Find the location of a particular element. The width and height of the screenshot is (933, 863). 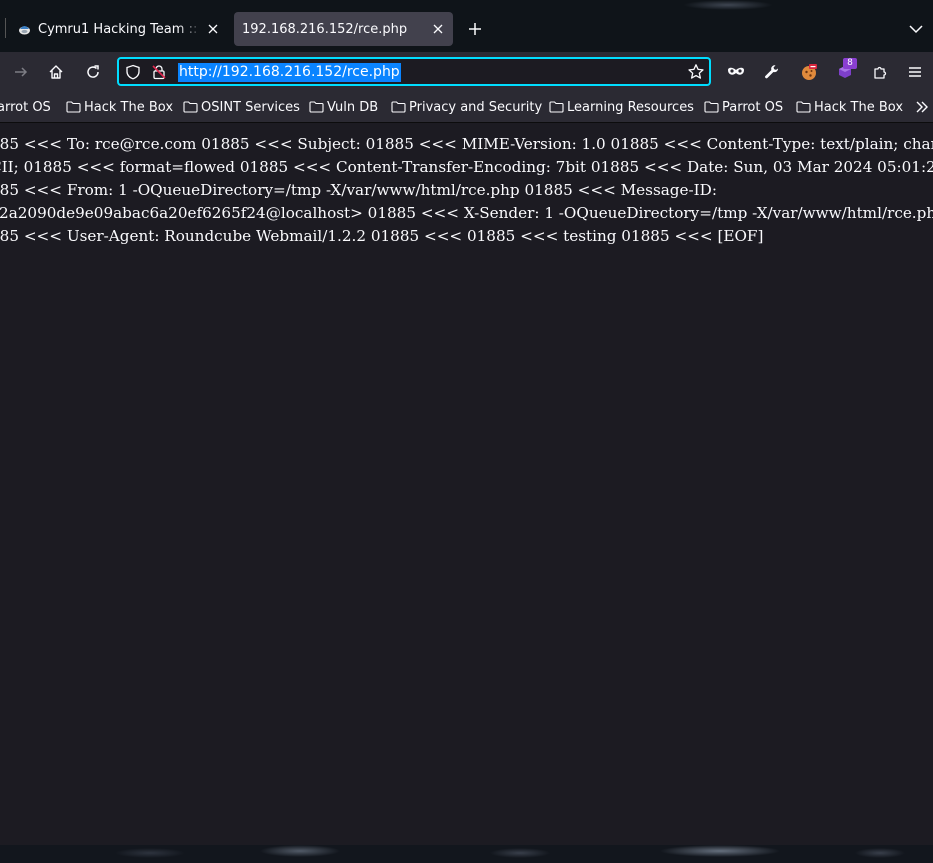

wrench-icon is located at coordinates (772, 72).